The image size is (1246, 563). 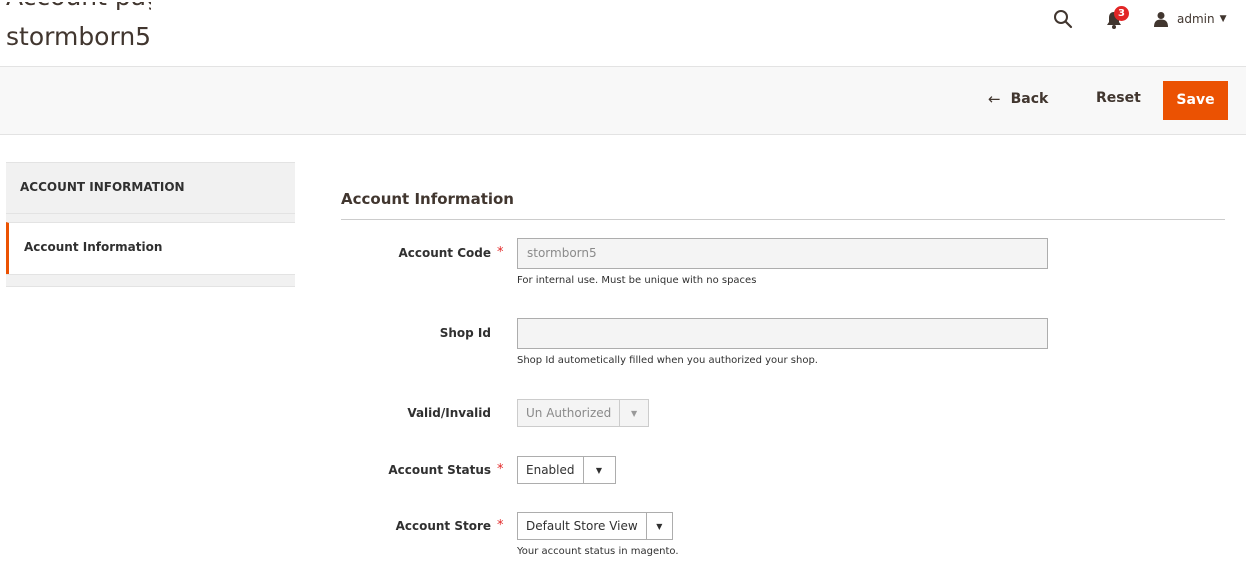 I want to click on back-button: ← Back, so click(x=1018, y=99).